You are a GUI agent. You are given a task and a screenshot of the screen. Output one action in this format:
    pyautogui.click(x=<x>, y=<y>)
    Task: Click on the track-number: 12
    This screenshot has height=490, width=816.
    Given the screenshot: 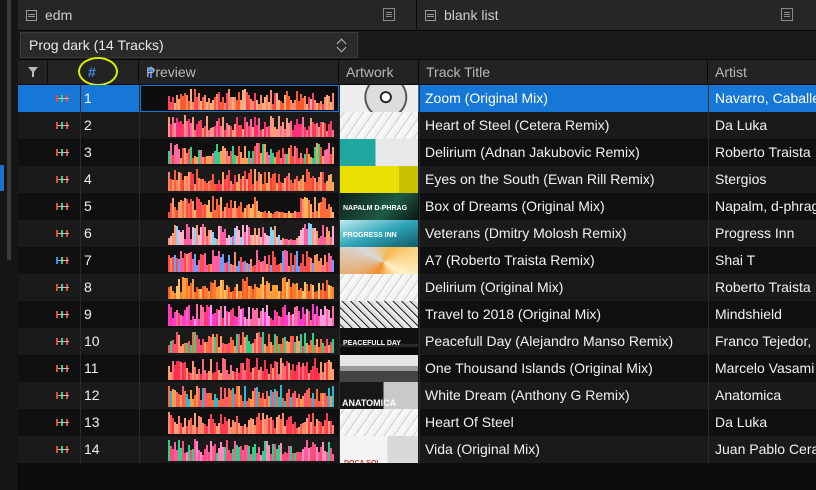 What is the action you would take?
    pyautogui.click(x=109, y=395)
    